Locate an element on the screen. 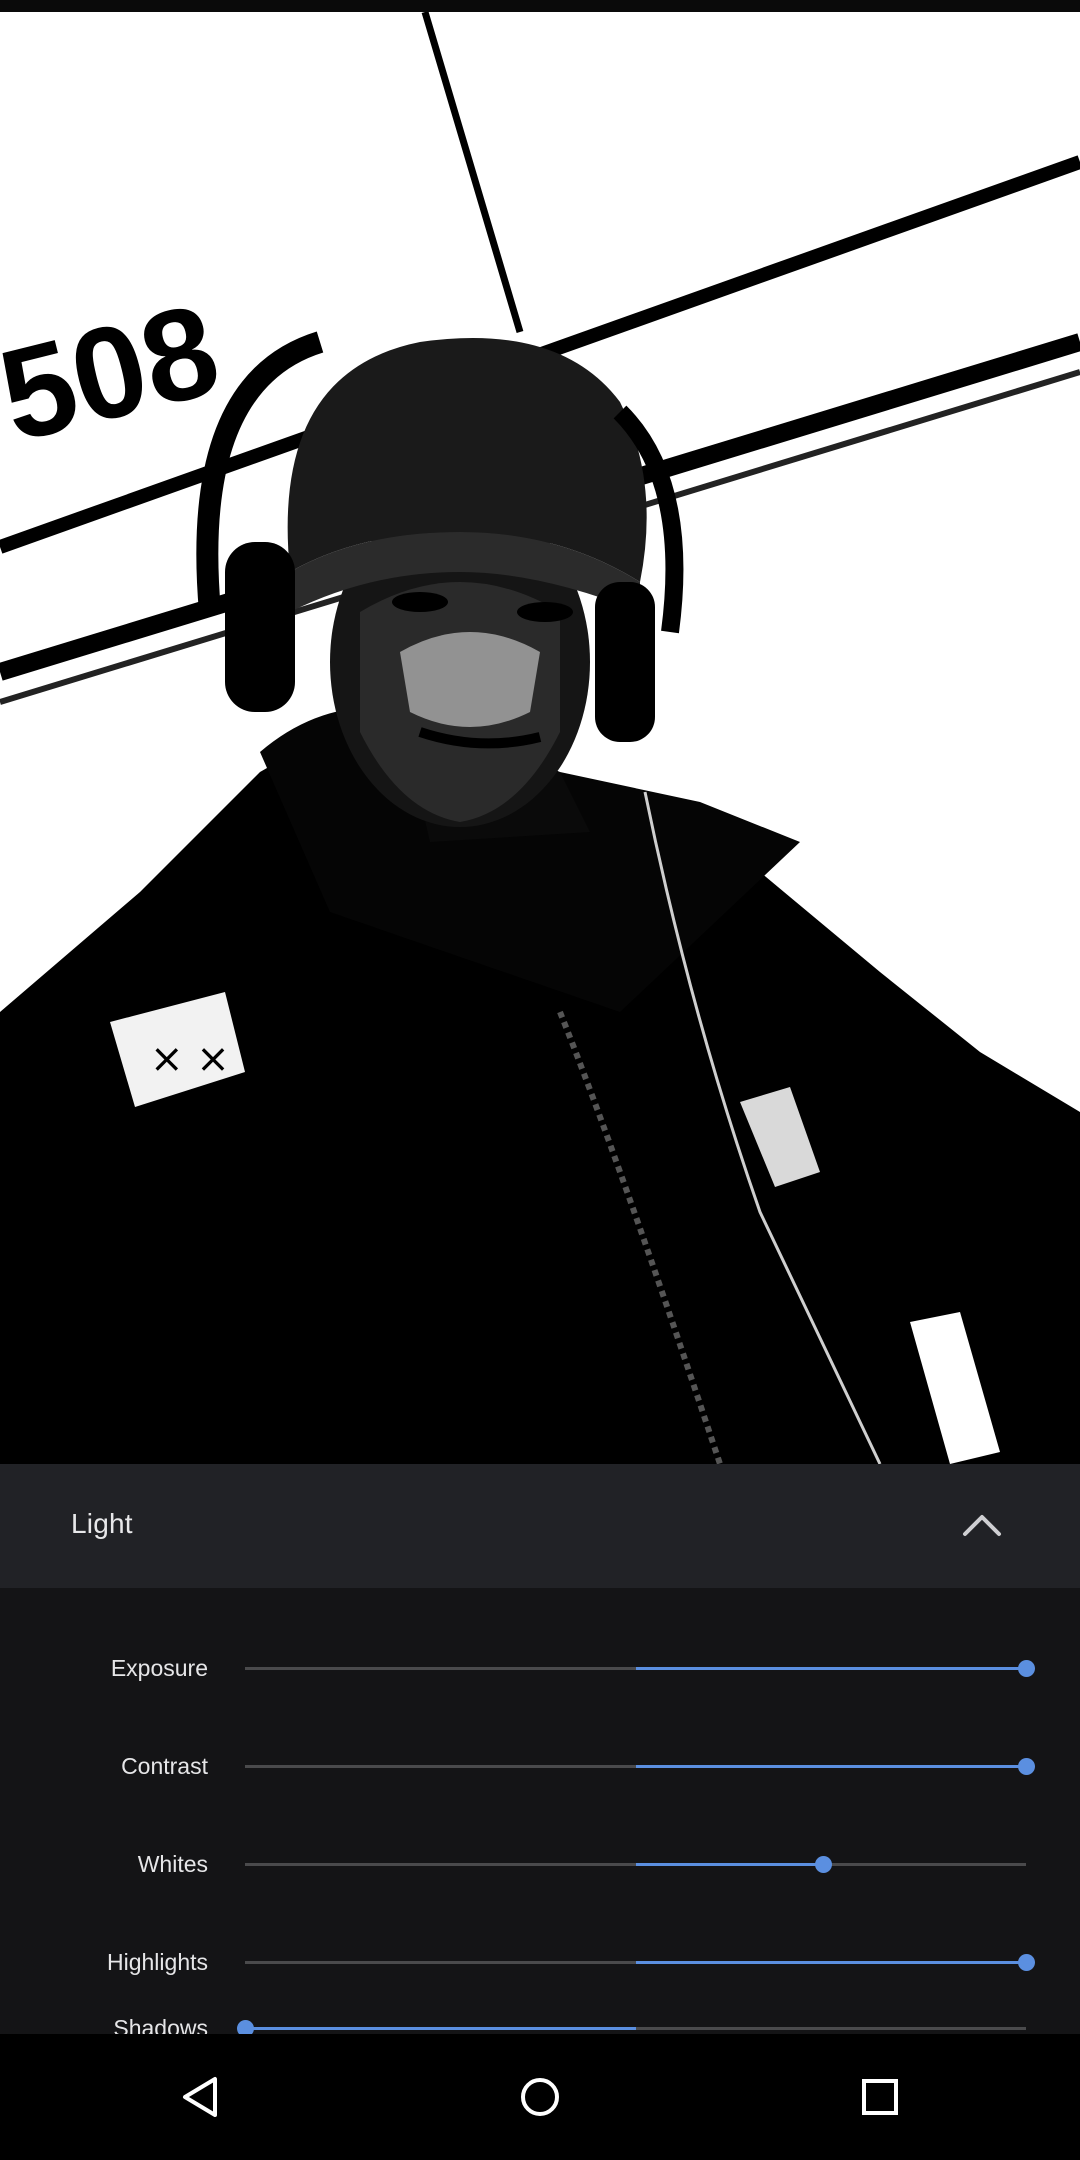 This screenshot has height=2160, width=1080. light-section-header: Light is located at coordinates (540, 1526).